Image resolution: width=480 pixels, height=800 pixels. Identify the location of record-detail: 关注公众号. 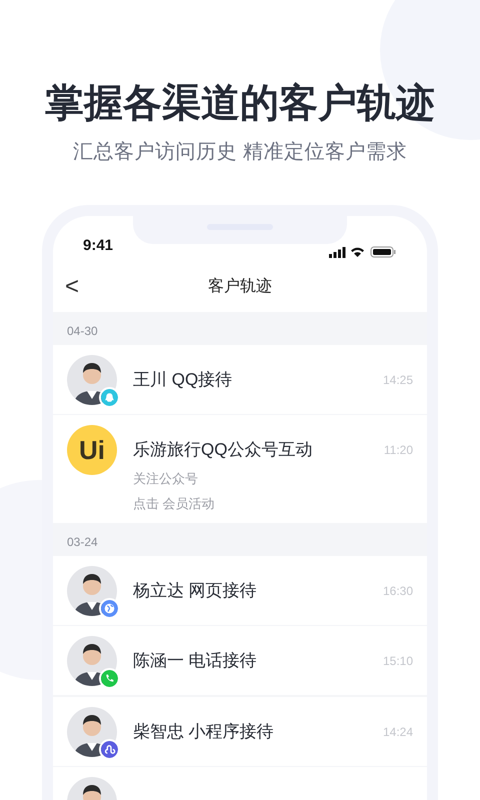
(166, 479).